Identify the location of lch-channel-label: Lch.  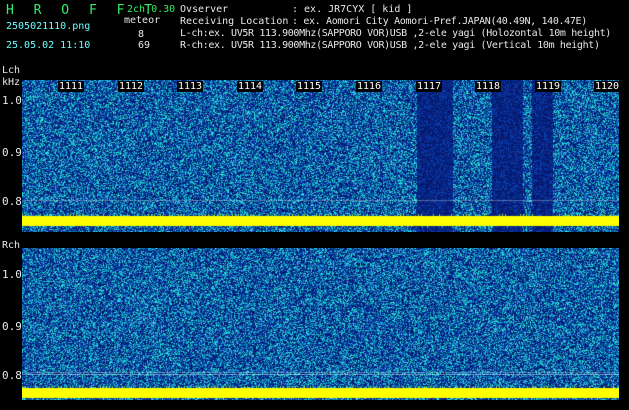
(11, 70).